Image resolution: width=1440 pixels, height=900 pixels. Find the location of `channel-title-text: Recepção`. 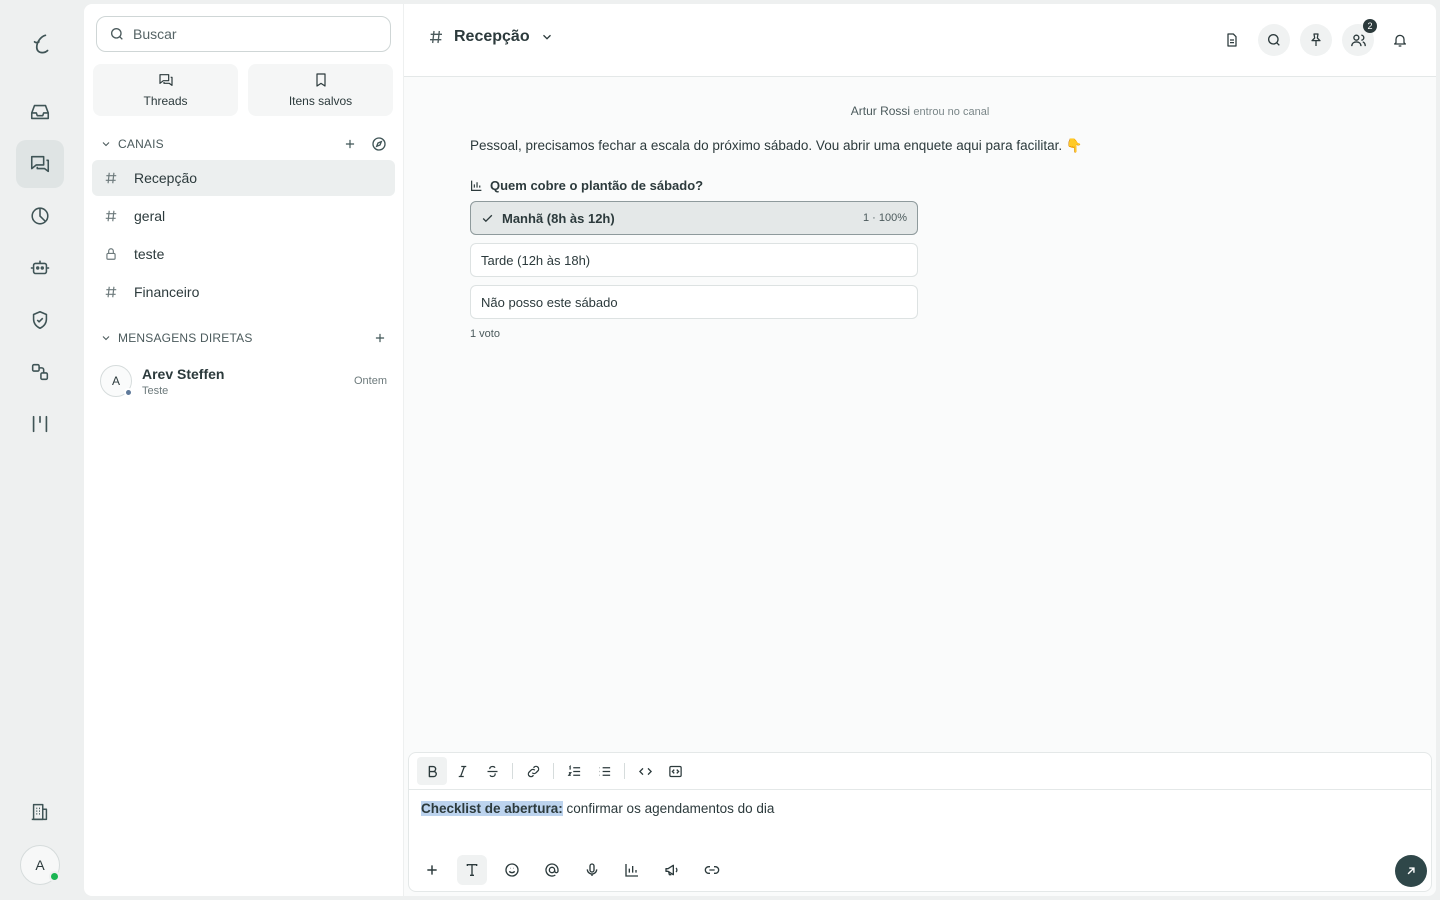

channel-title-text: Recepção is located at coordinates (492, 36).